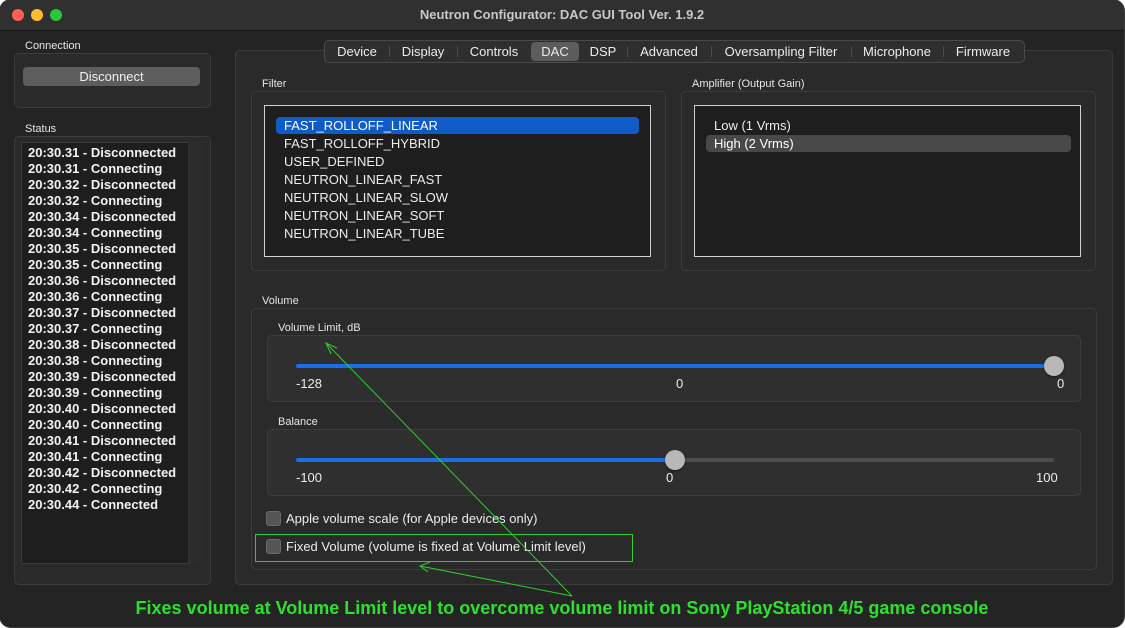 This screenshot has width=1125, height=628. Describe the element at coordinates (496, 581) in the screenshot. I see `arrow-to-fixed-volume` at that location.